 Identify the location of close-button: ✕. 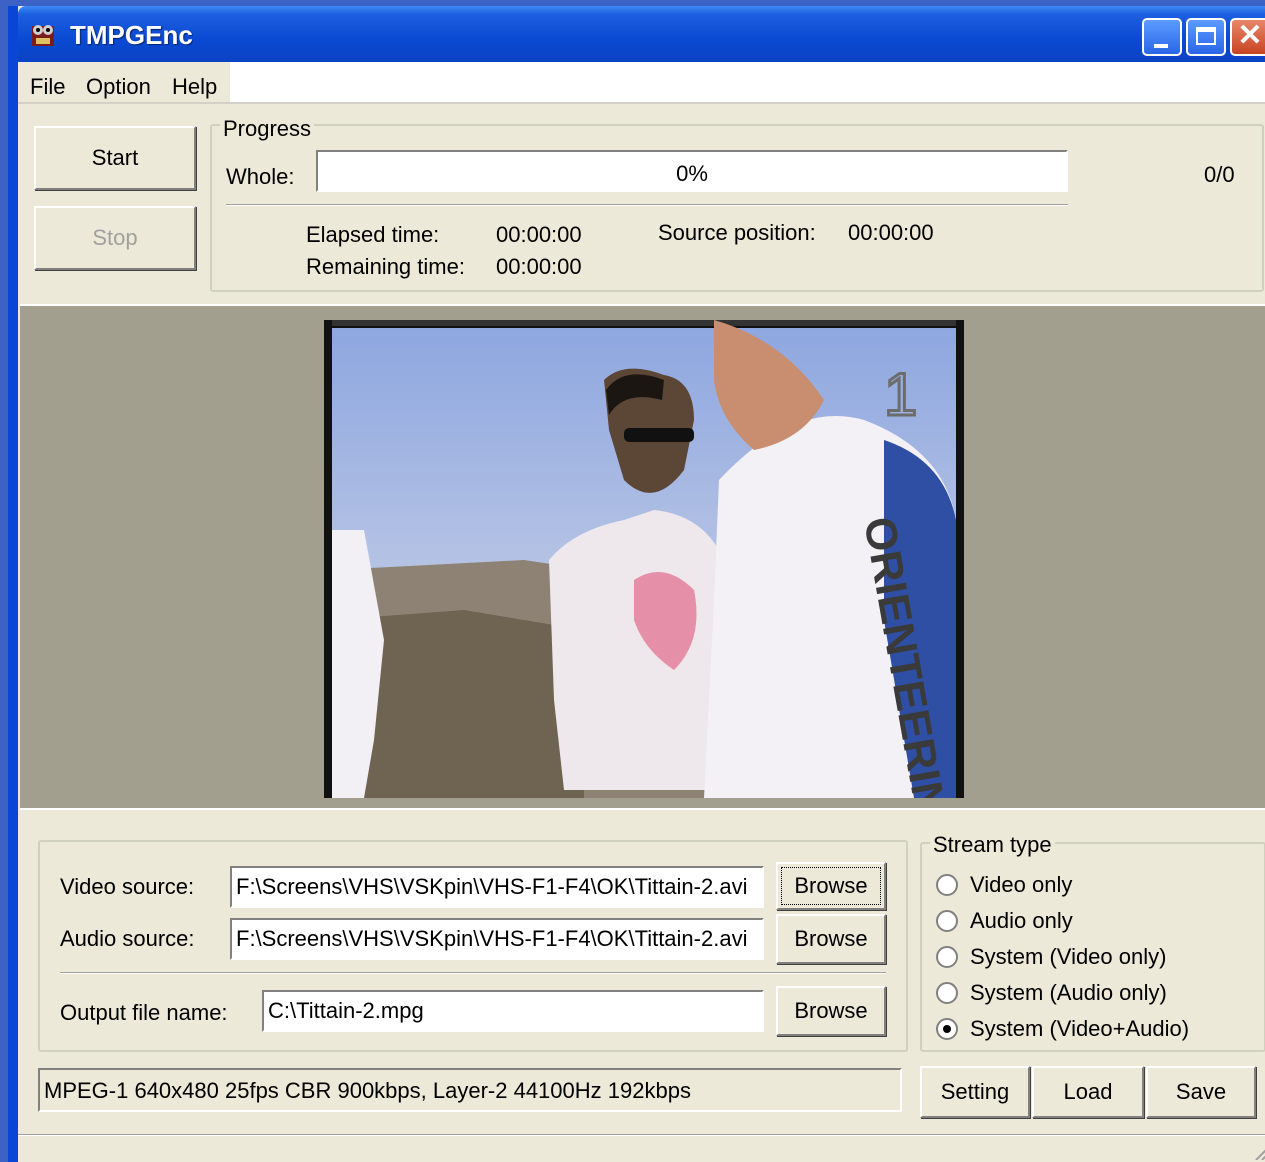
(1247, 37).